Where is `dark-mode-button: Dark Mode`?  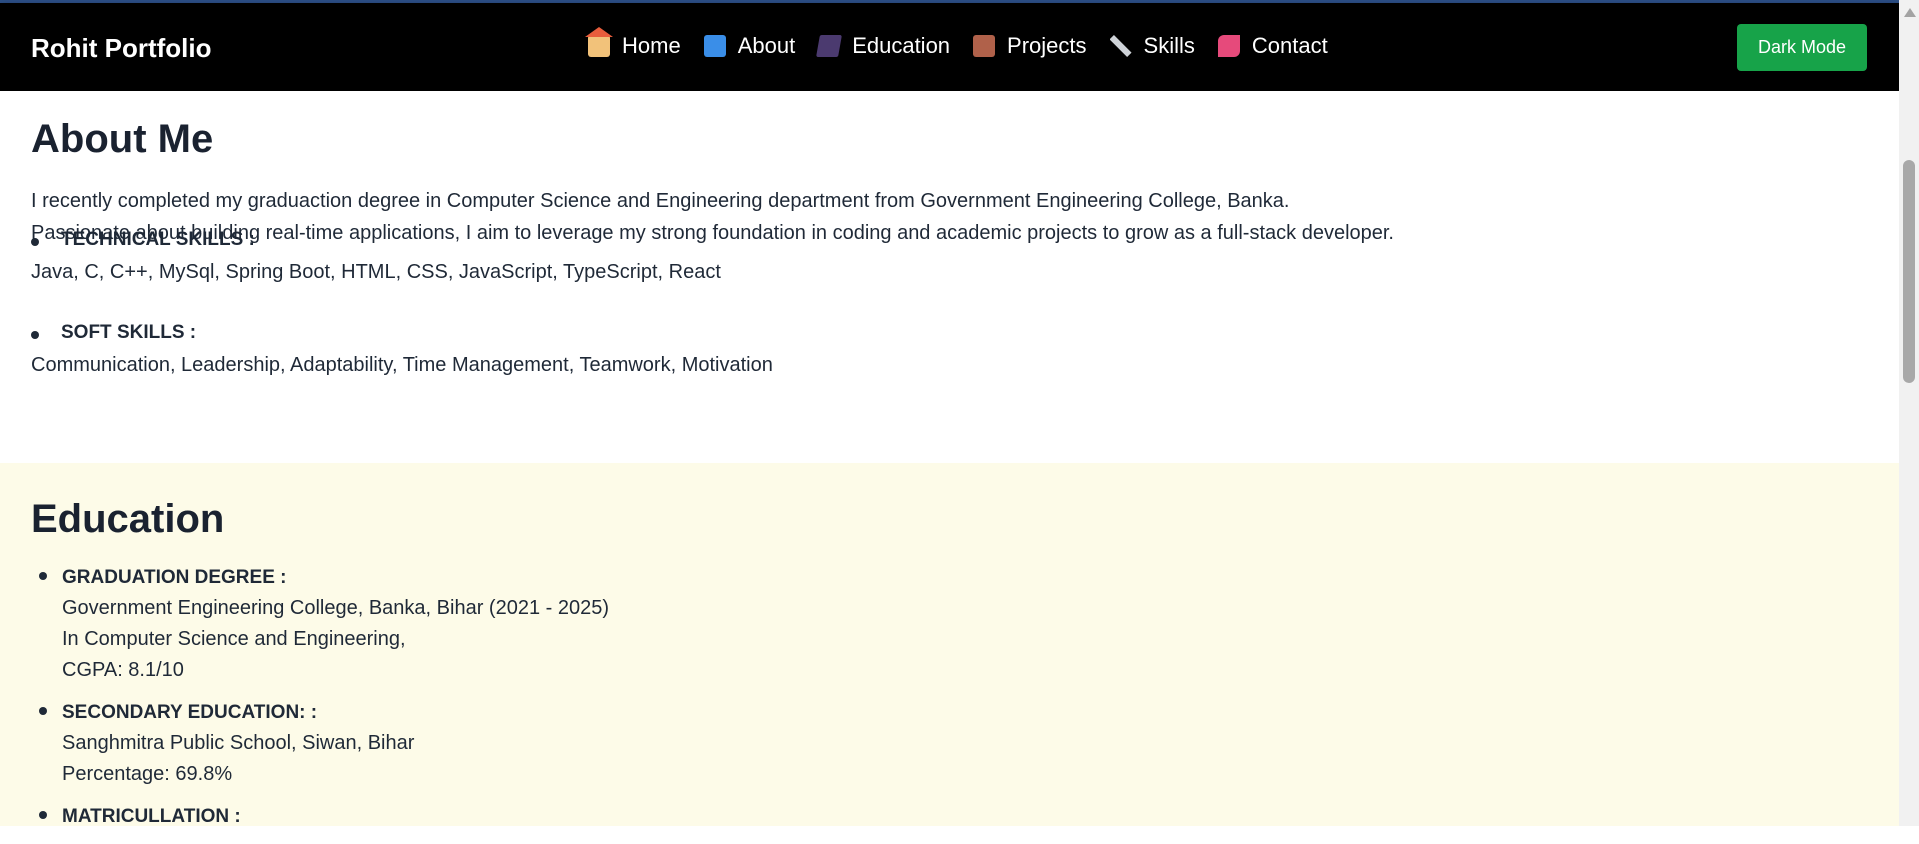
dark-mode-button: Dark Mode is located at coordinates (1802, 47).